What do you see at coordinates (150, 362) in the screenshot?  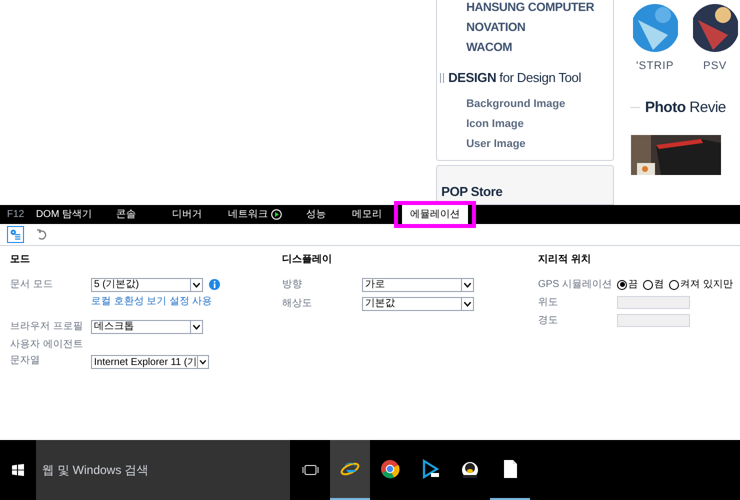 I see `dropdown: Internet Explorer 11 (기` at bounding box center [150, 362].